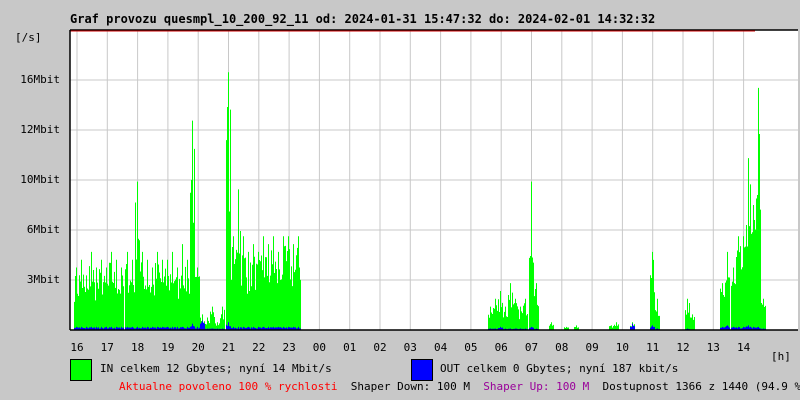 Image resolution: width=800 pixels, height=400 pixels. What do you see at coordinates (653, 347) in the screenshot?
I see `x-tick-label: 11` at bounding box center [653, 347].